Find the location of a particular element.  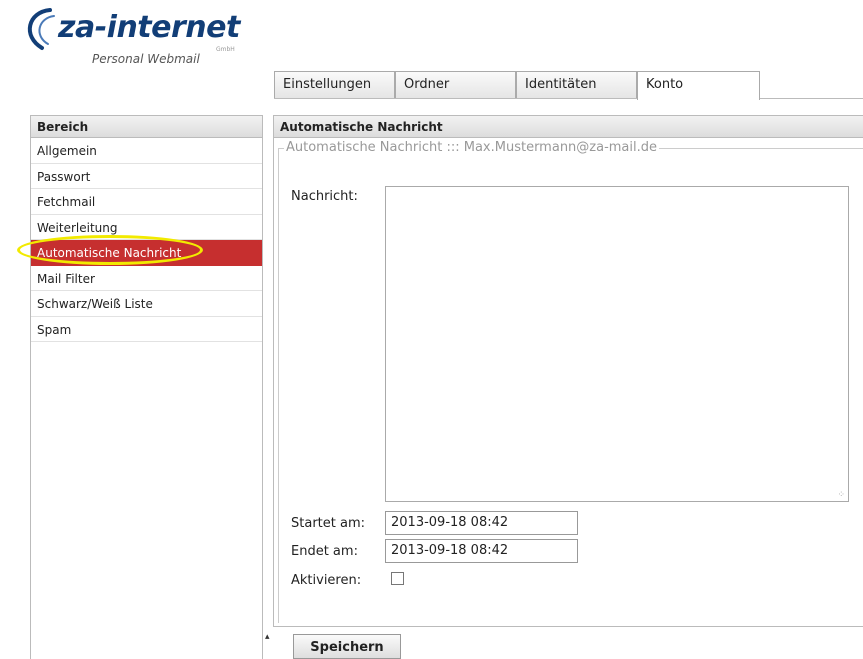

logo-arc-icon is located at coordinates (41, 29).